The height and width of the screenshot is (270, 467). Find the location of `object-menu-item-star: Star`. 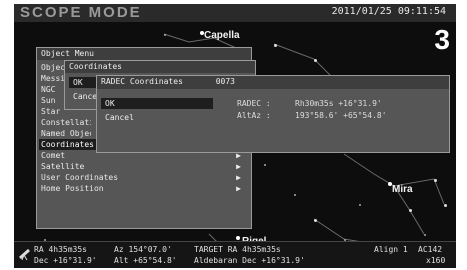

object-menu-item-star: Star is located at coordinates (53, 111).